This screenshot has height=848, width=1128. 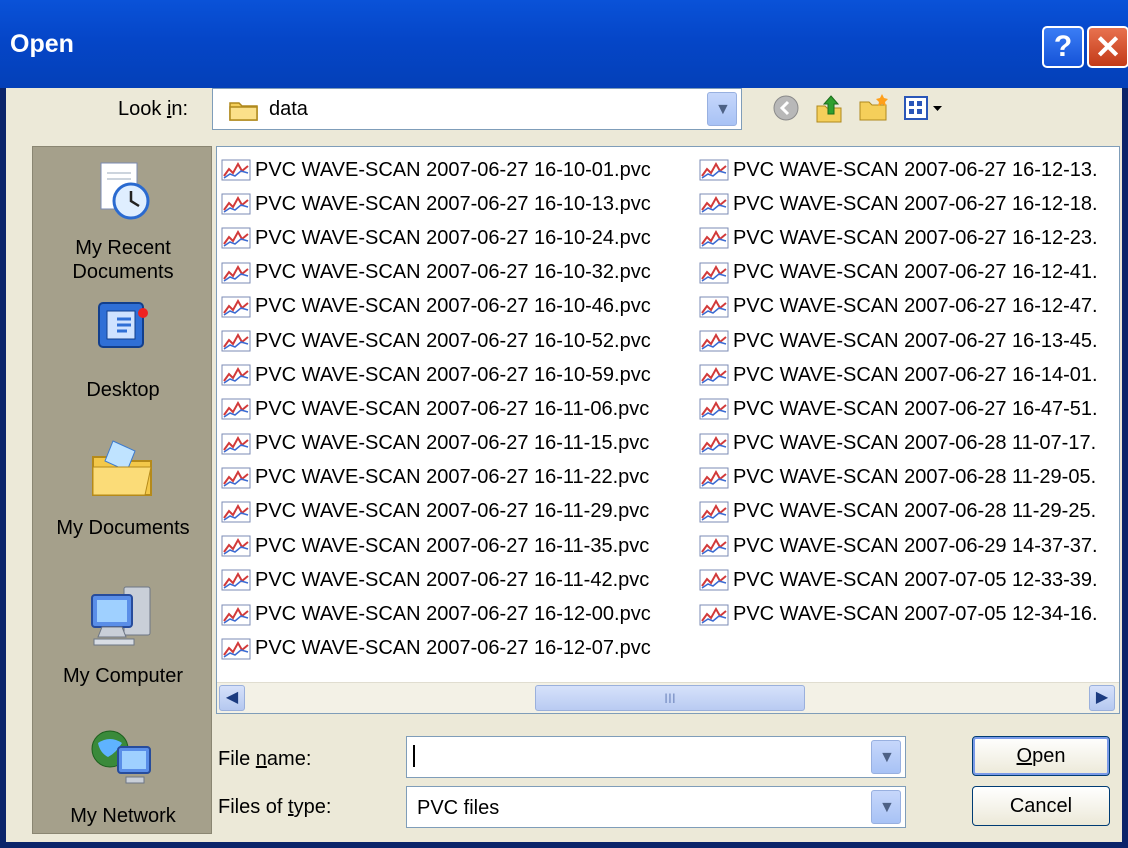 I want to click on file-list-item: PVC WAVE-SCAN 2007-06-27 16-11-29.pvc, so click(x=436, y=512).